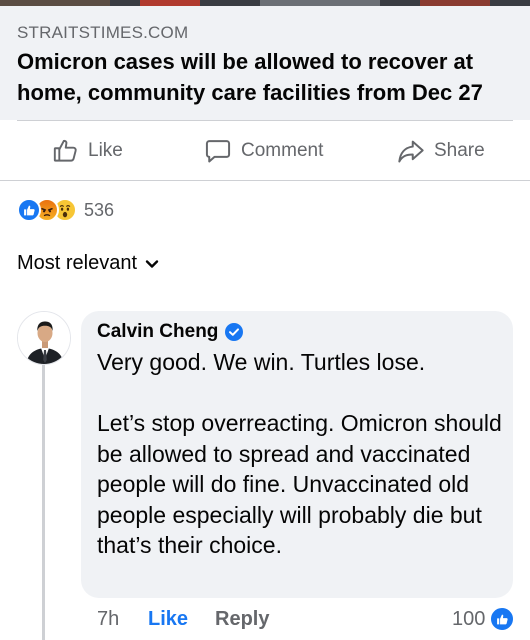 This screenshot has width=530, height=640. What do you see at coordinates (65, 210) in the screenshot?
I see `reactions-summary: 536` at bounding box center [65, 210].